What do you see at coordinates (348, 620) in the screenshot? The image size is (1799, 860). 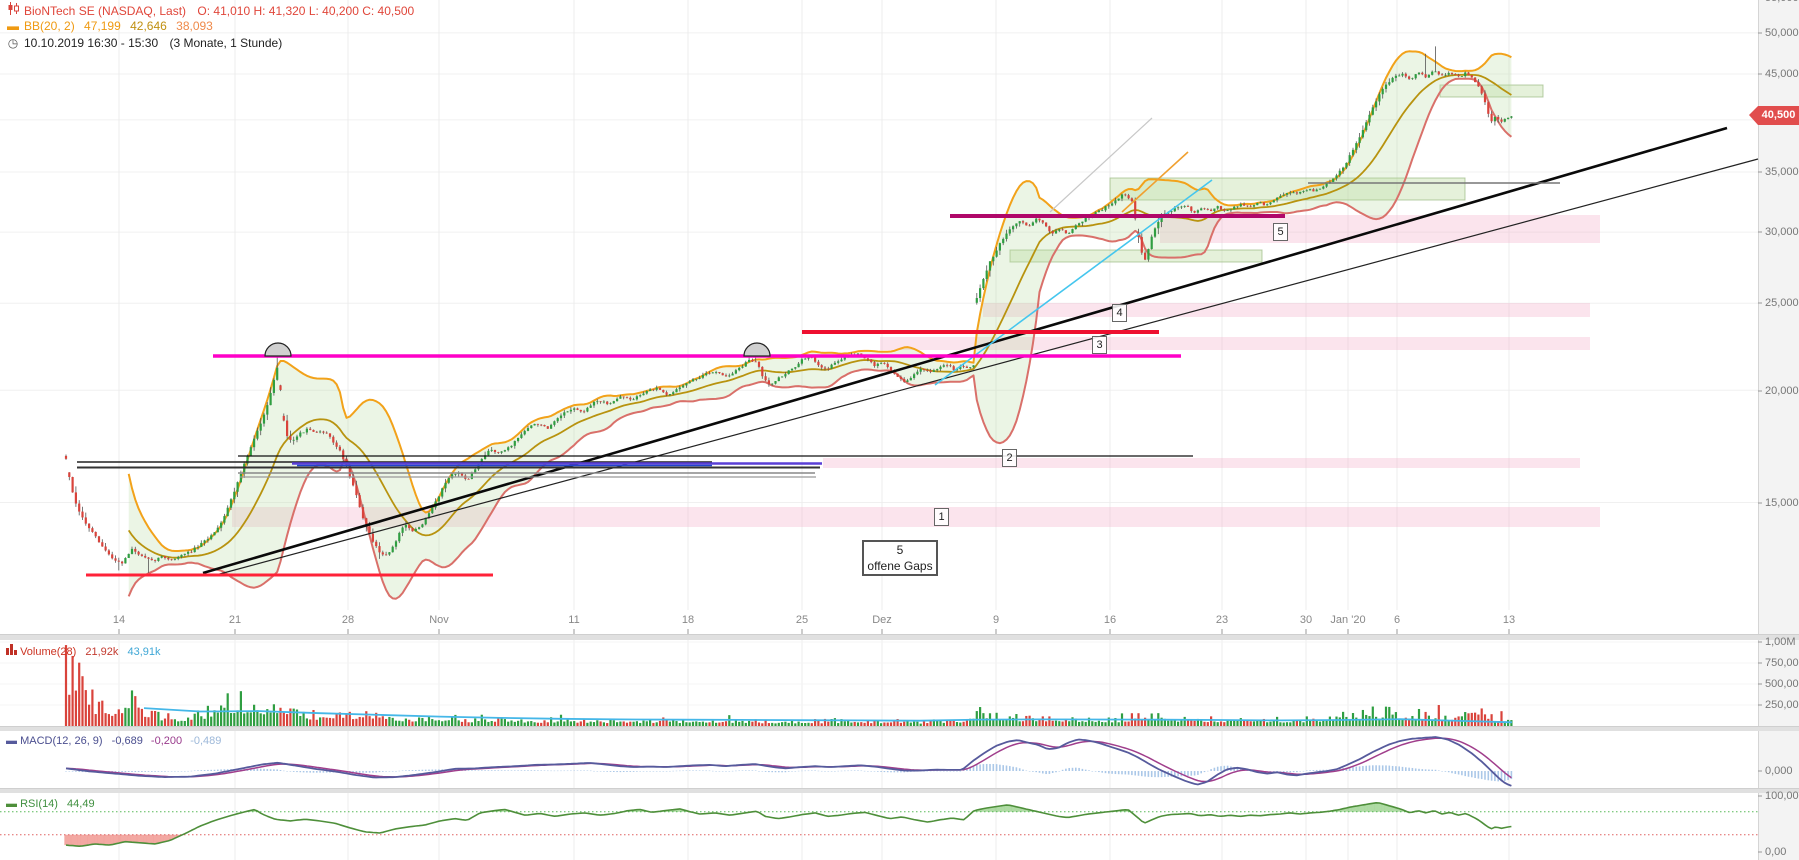 I see `date-axis-label: 28` at bounding box center [348, 620].